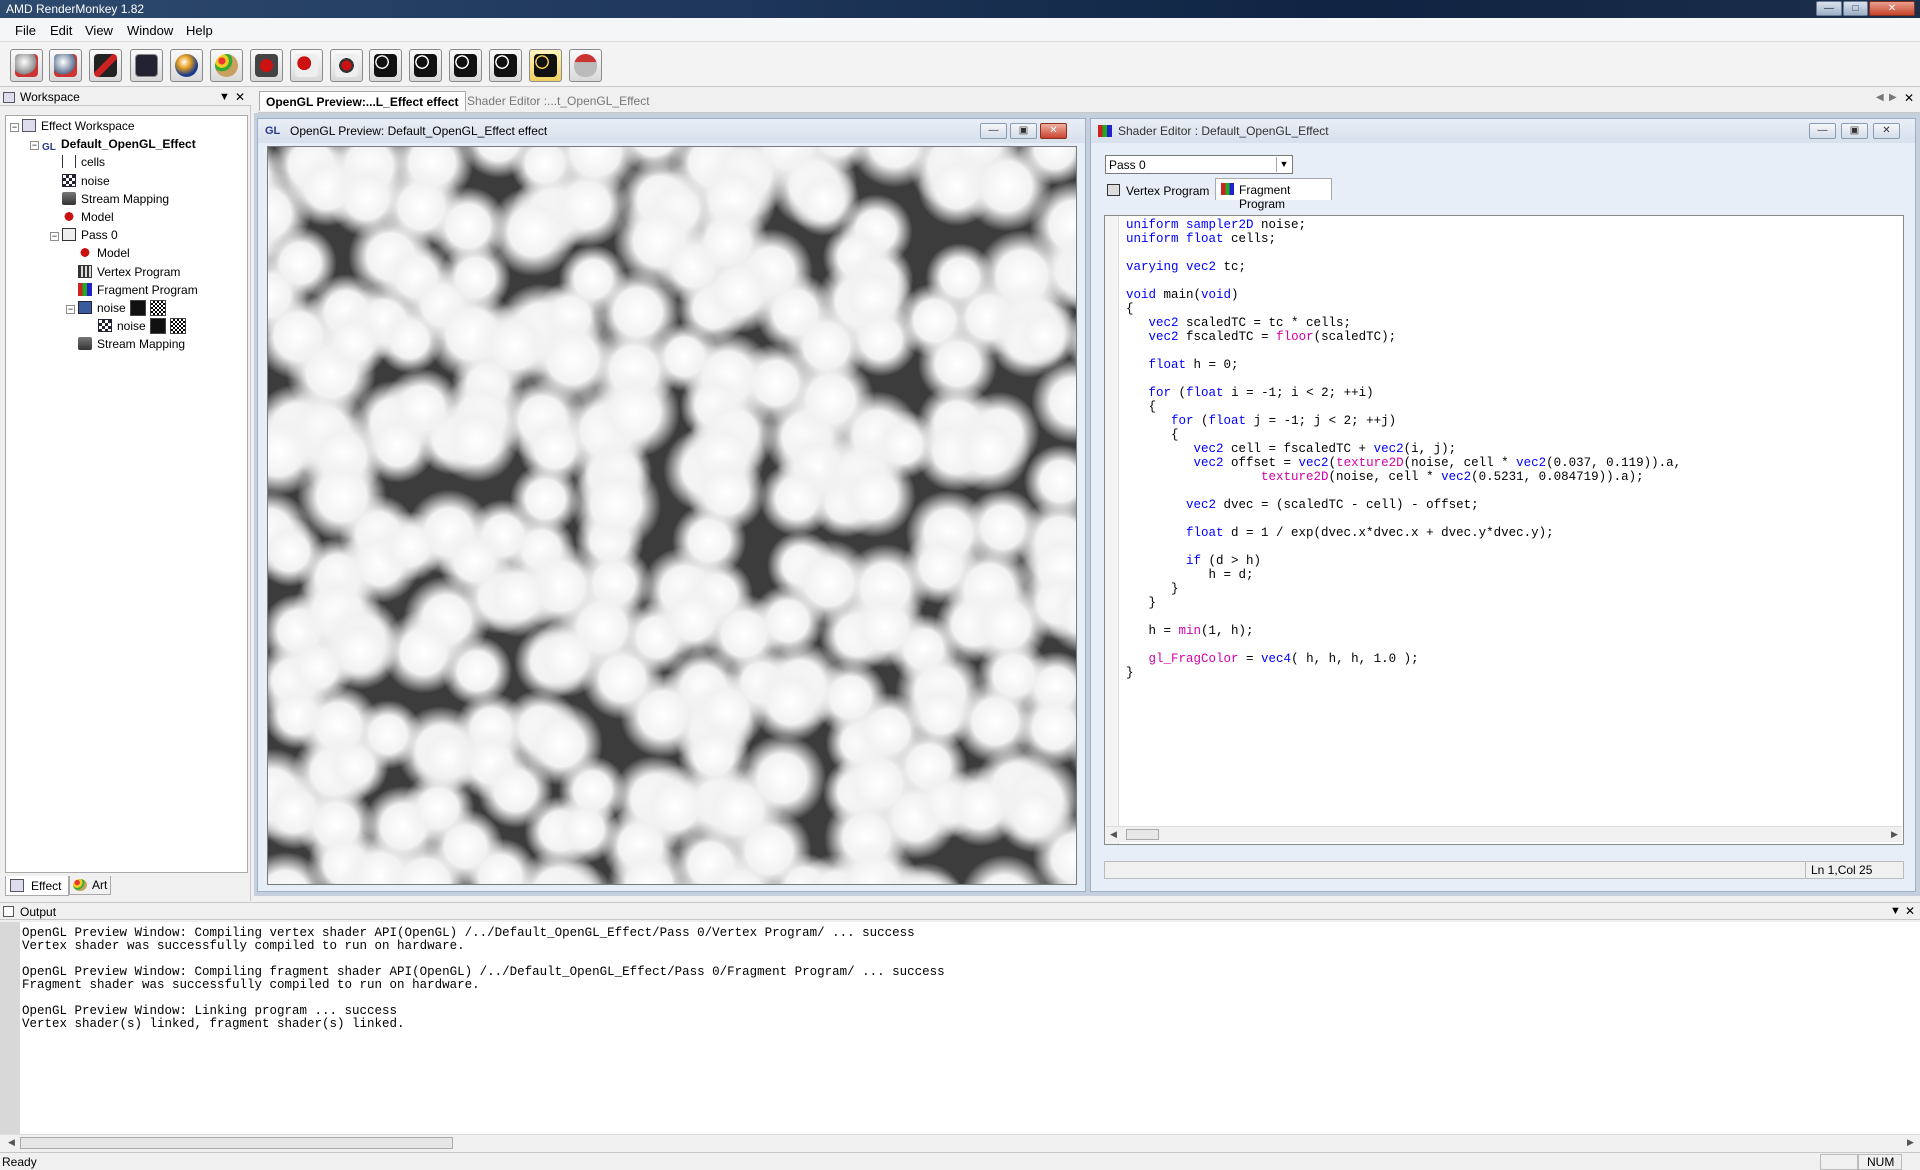  I want to click on editor-minimize-button: —, so click(1822, 131).